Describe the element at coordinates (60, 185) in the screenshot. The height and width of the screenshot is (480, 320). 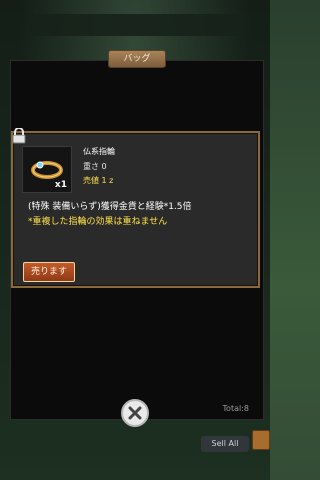
I see `item-count: x1` at that location.